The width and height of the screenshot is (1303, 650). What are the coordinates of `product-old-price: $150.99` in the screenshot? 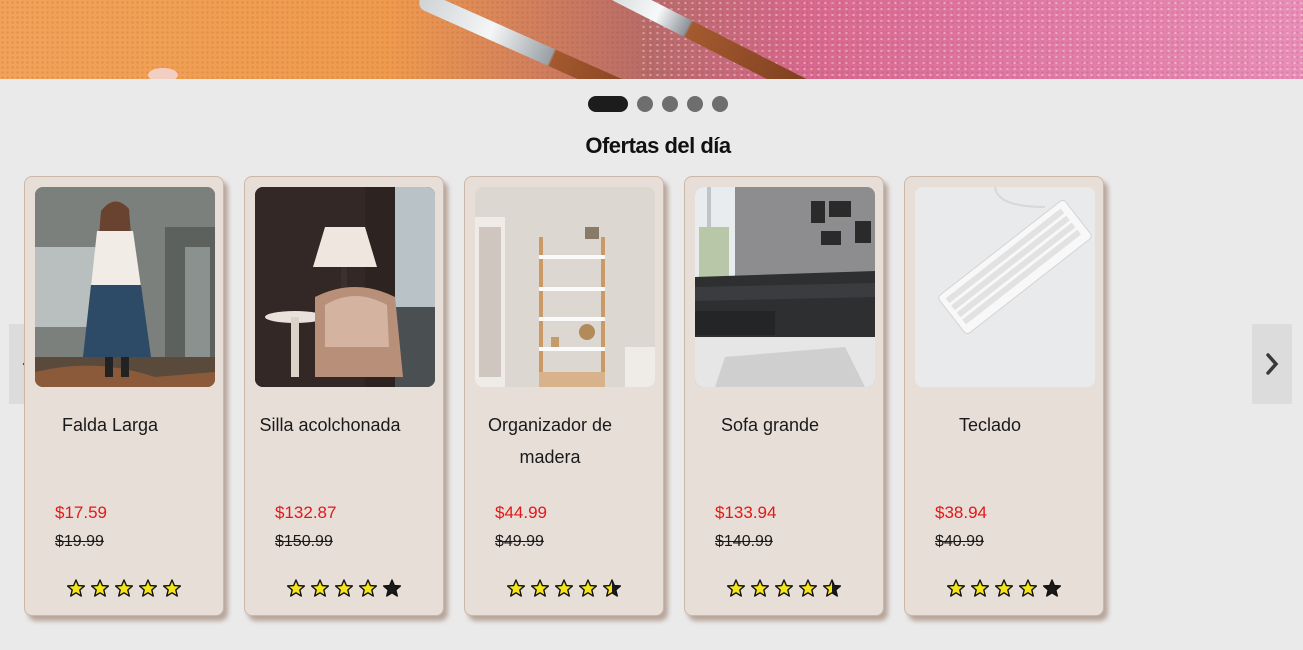 It's located at (304, 541).